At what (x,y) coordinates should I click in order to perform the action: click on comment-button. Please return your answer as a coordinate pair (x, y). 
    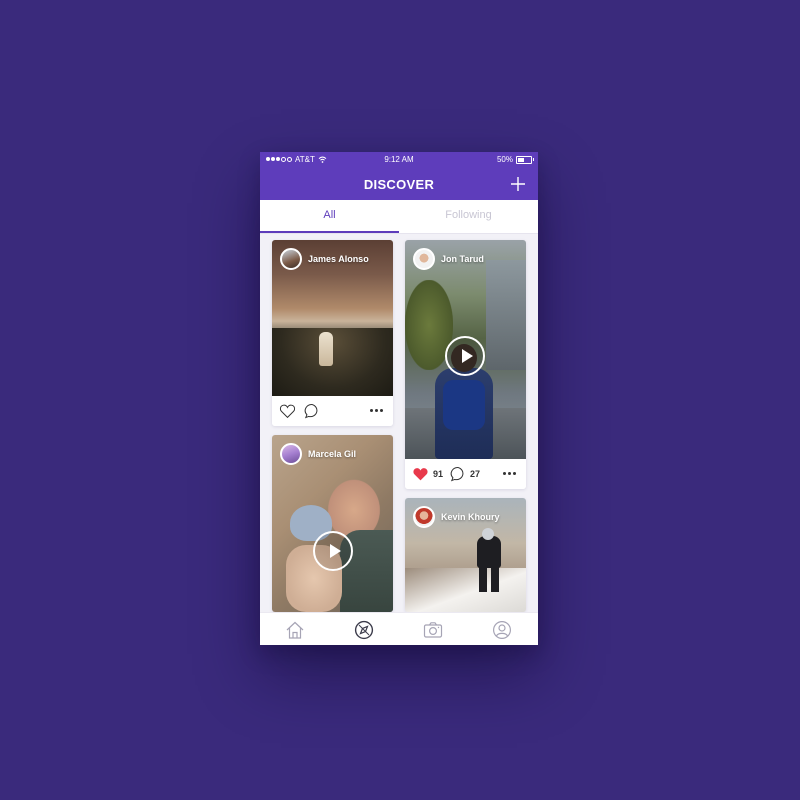
    Looking at the image, I should click on (312, 411).